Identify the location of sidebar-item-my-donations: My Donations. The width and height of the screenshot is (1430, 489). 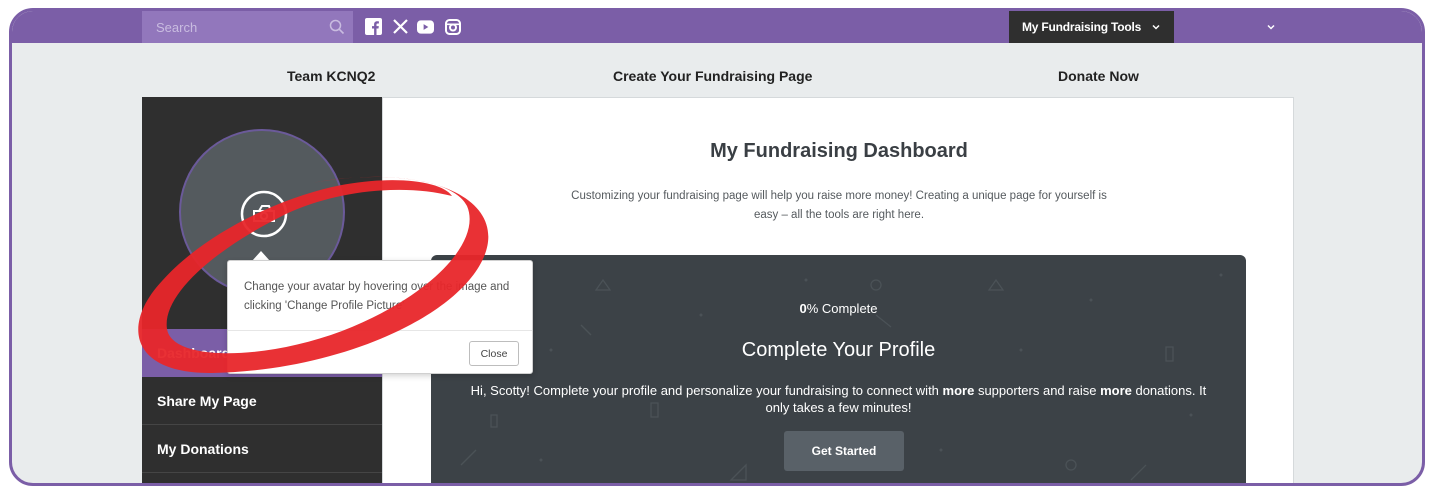
(262, 449).